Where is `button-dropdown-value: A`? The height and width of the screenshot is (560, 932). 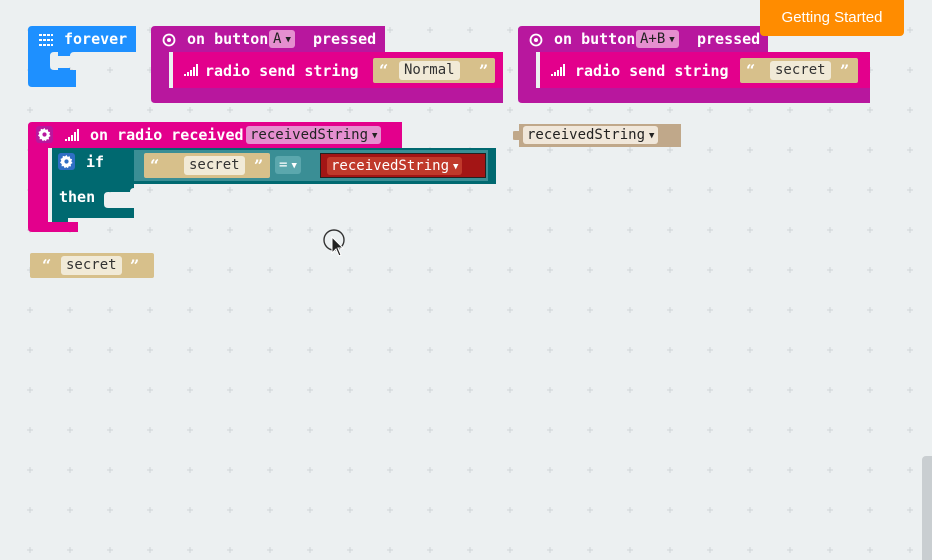 button-dropdown-value: A is located at coordinates (277, 39).